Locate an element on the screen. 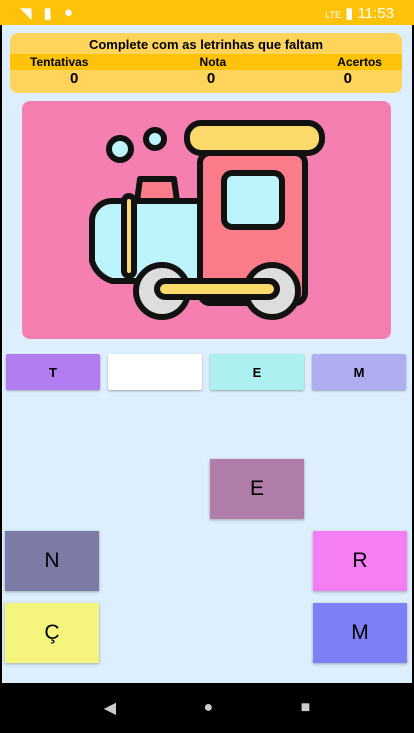 Image resolution: width=414 pixels, height=733 pixels. battery-icon: ▮ is located at coordinates (349, 13).